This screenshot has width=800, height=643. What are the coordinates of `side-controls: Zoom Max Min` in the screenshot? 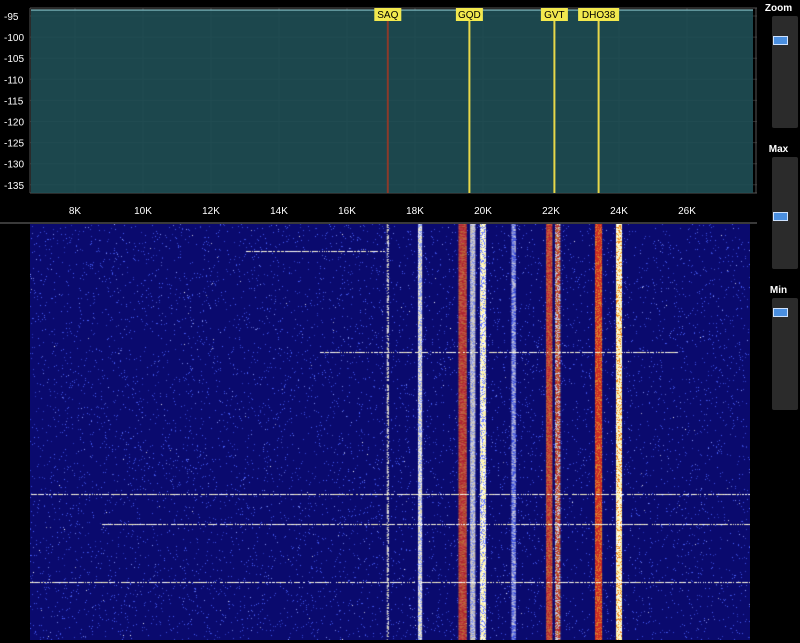 It's located at (778, 321).